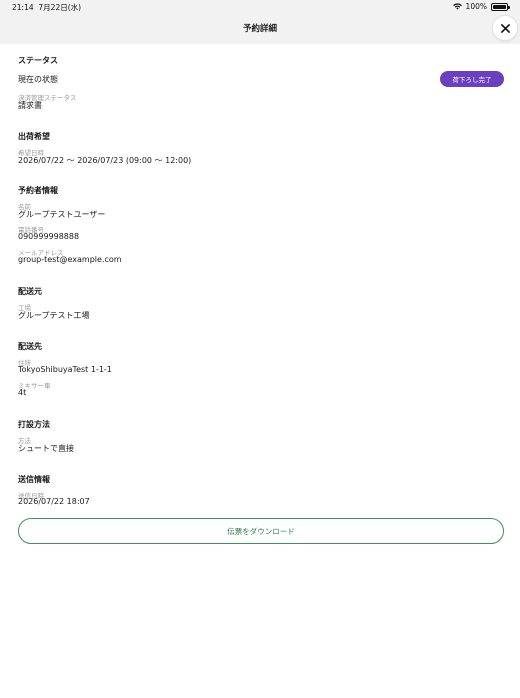  Describe the element at coordinates (260, 7) in the screenshot. I see `status-bar: 21:14 7月22日(水) 100%` at that location.